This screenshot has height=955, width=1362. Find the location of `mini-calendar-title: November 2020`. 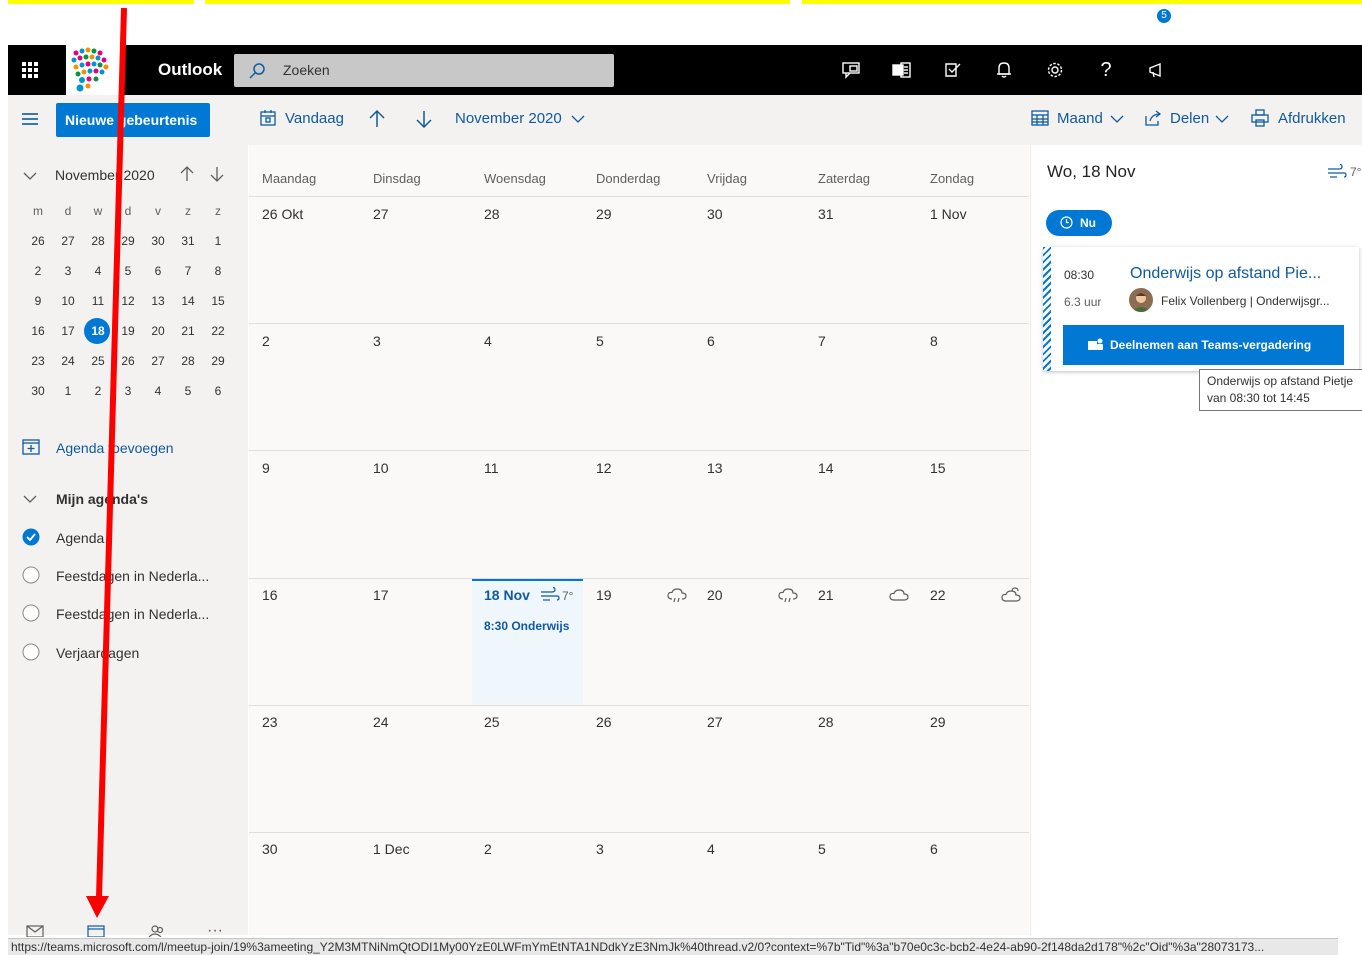

mini-calendar-title: November 2020 is located at coordinates (105, 175).